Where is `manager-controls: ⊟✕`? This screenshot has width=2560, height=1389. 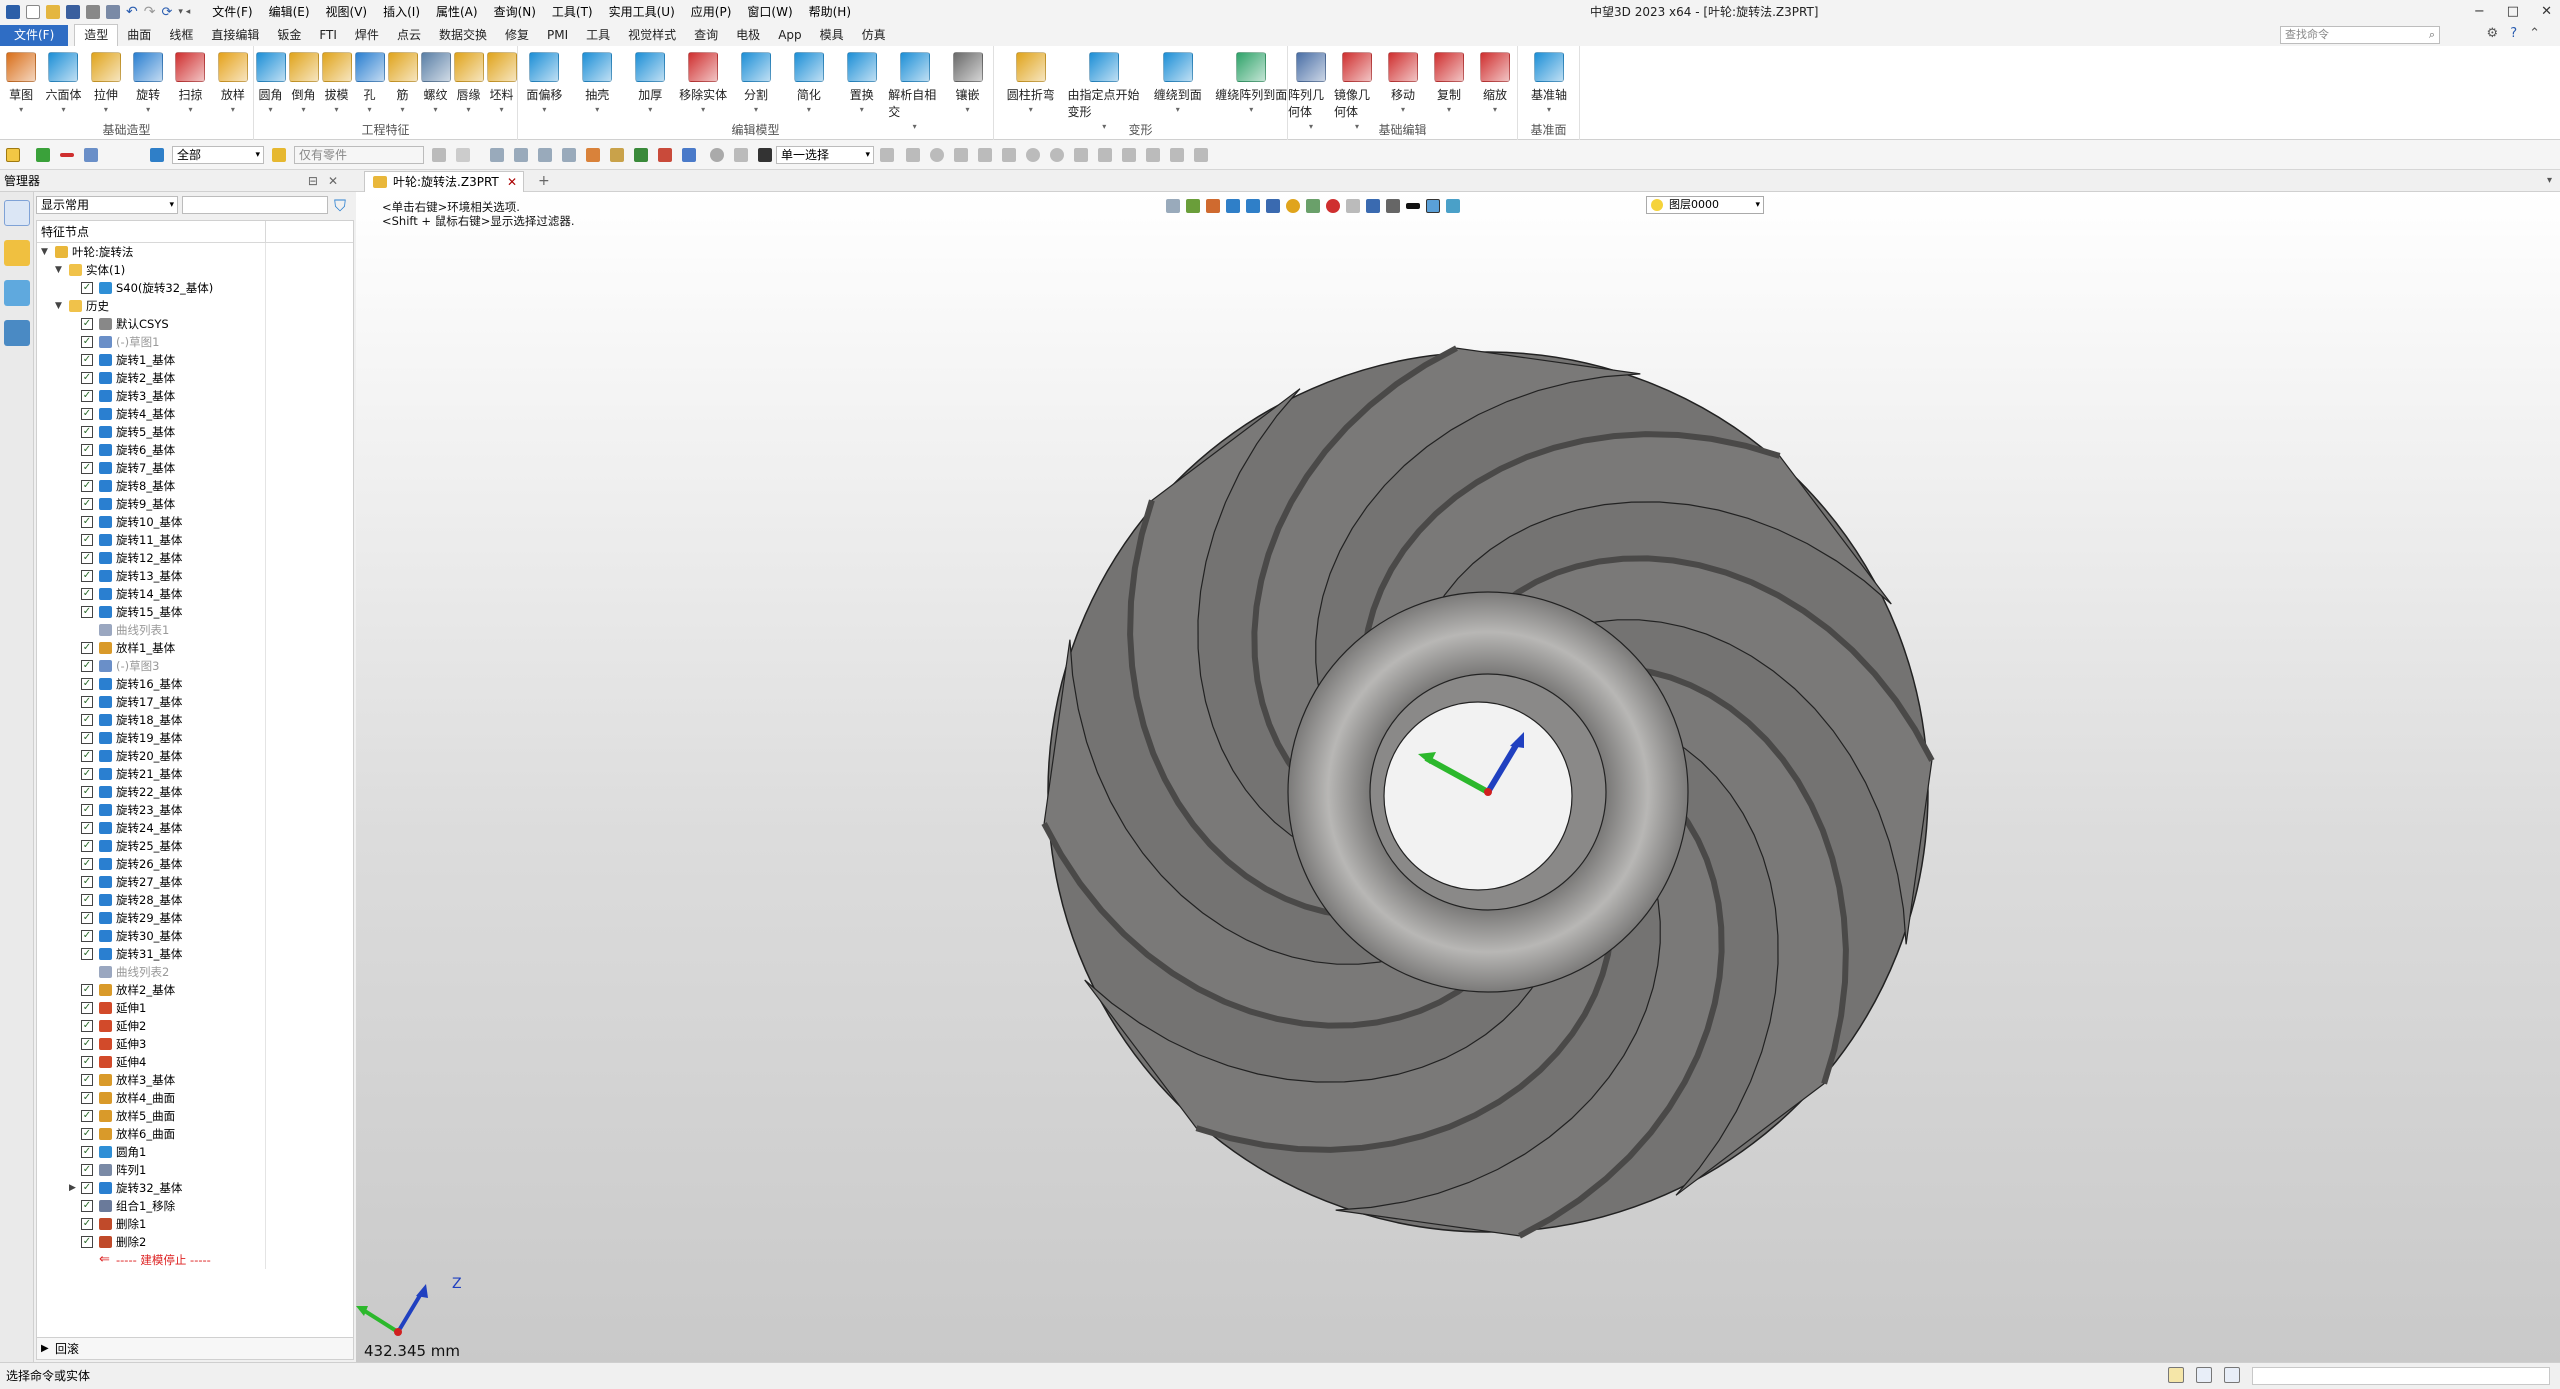
manager-controls: ⊟✕ is located at coordinates (328, 181).